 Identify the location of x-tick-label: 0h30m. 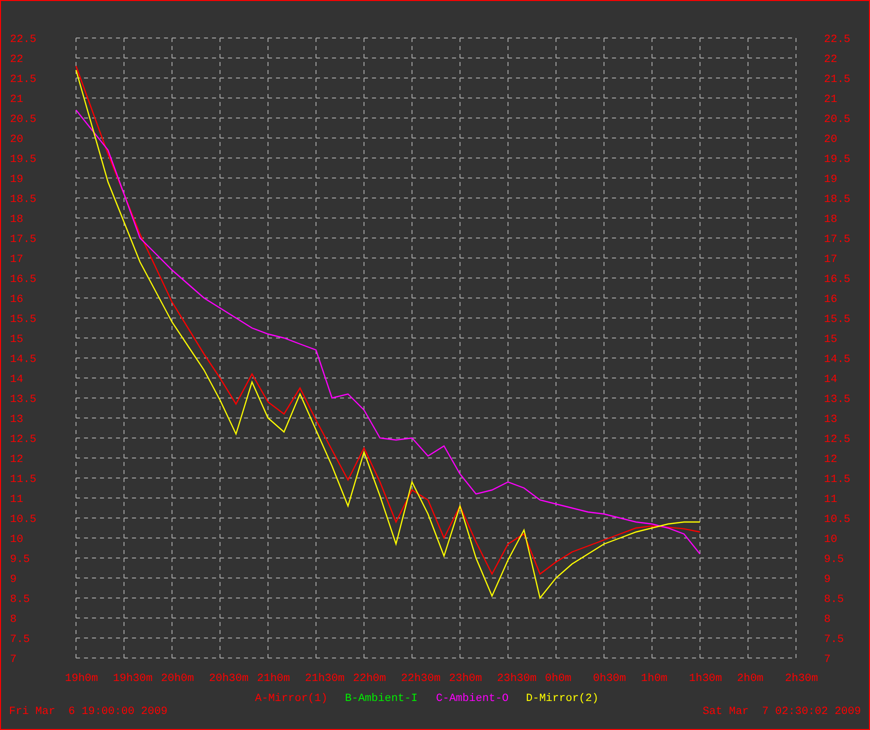
(609, 679).